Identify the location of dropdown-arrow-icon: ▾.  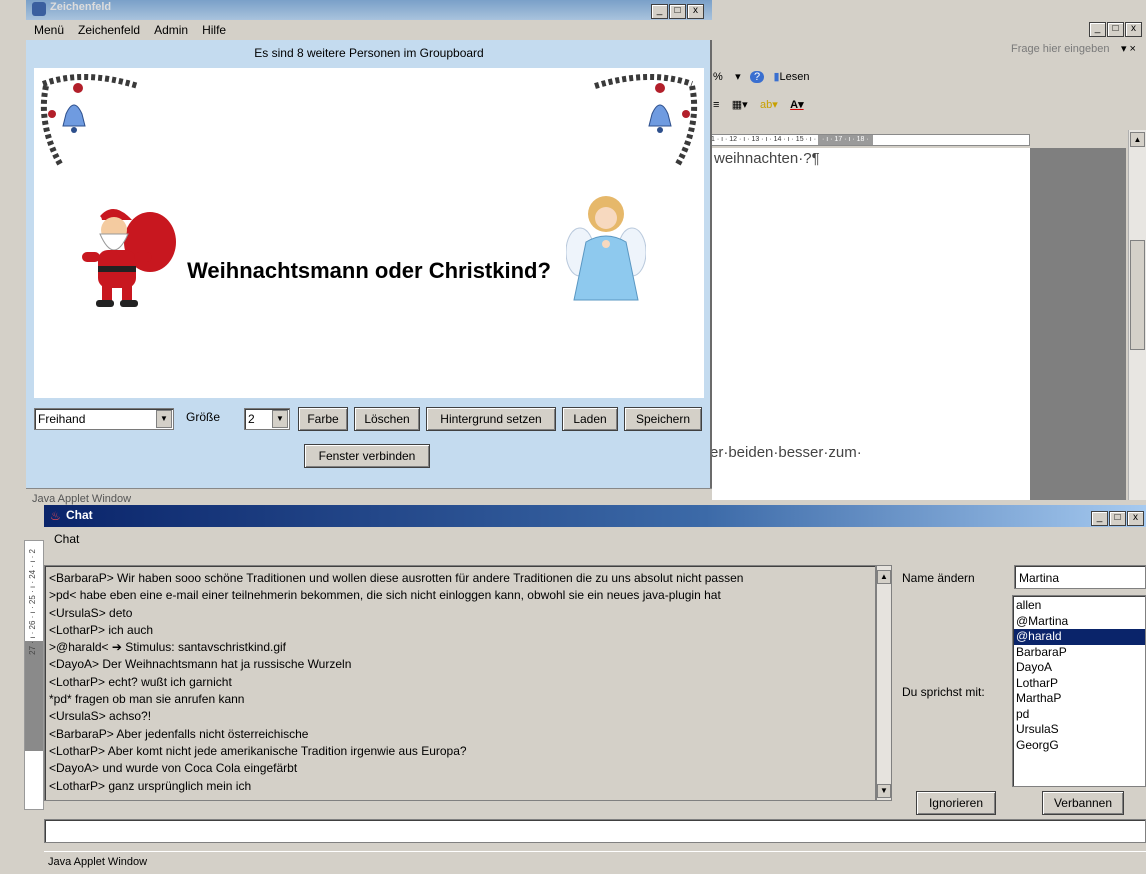
(738, 76).